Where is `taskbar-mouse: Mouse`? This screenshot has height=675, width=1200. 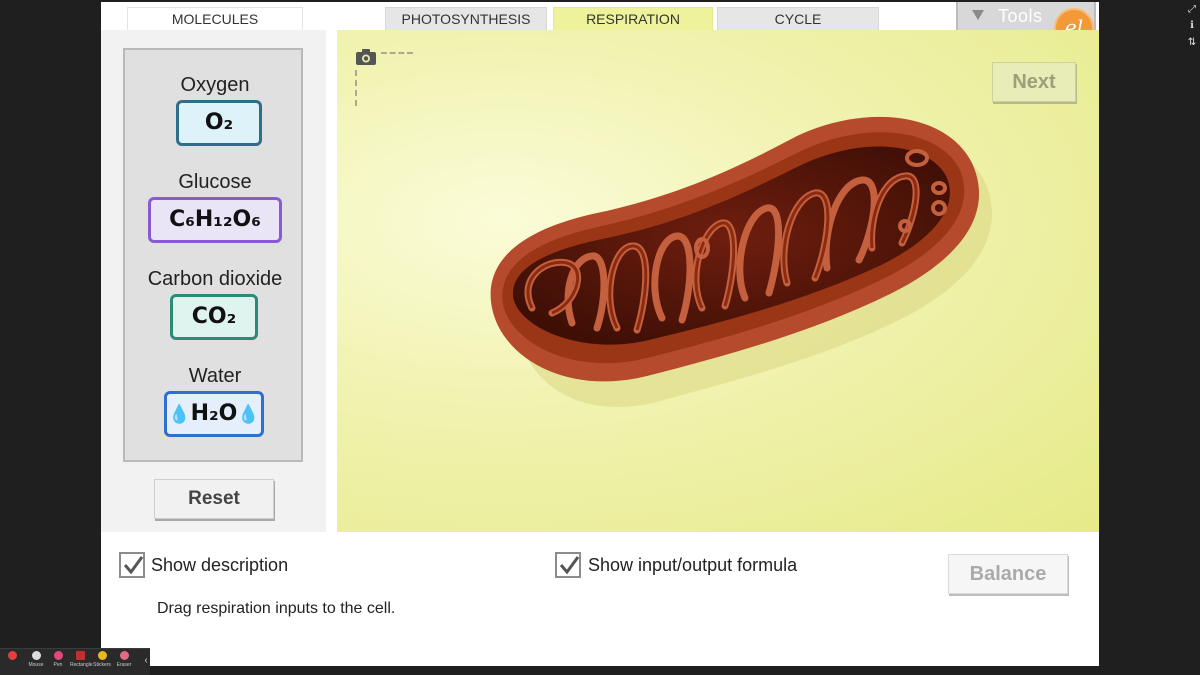 taskbar-mouse: Mouse is located at coordinates (36, 659).